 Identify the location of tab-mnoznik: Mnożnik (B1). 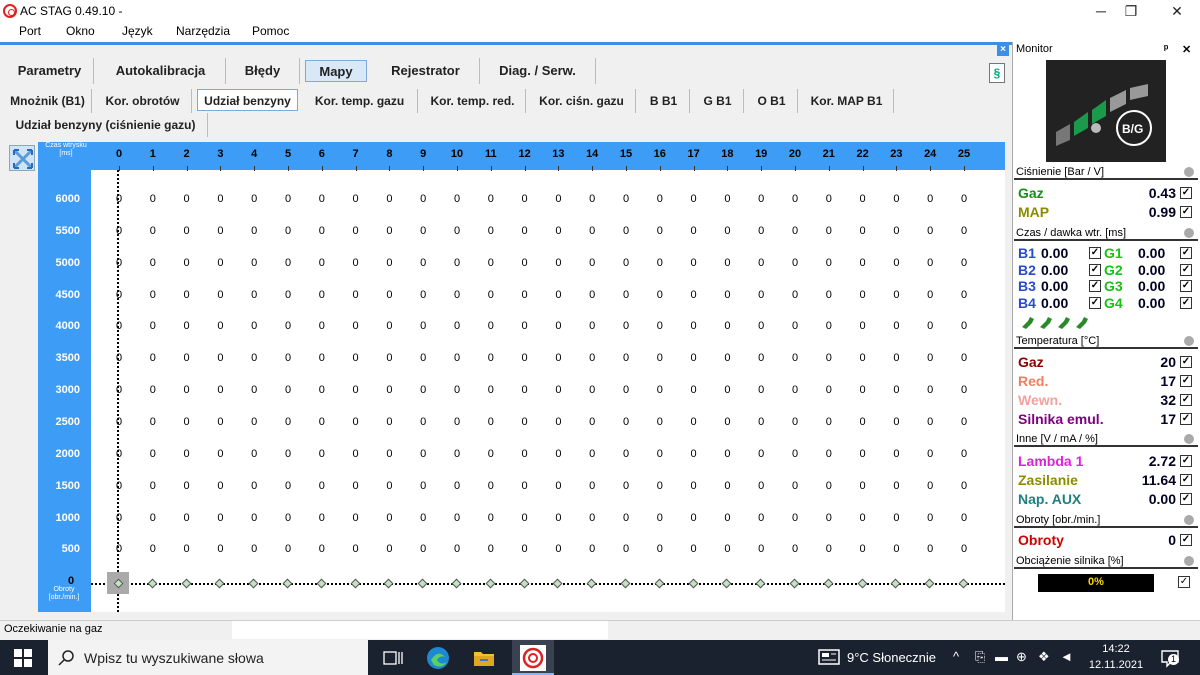
(48, 101).